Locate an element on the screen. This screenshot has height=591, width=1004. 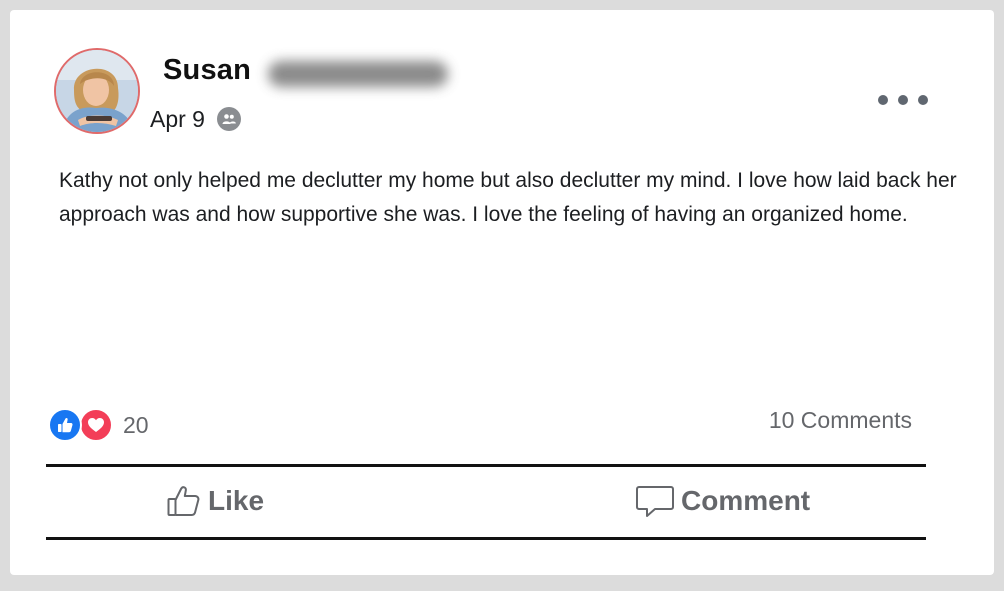
avatar is located at coordinates (97, 91).